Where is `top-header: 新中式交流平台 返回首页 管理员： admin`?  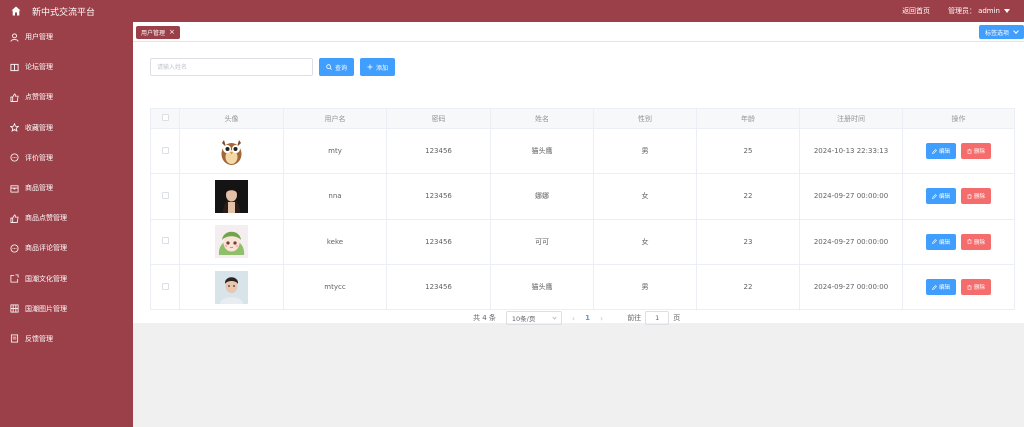 top-header: 新中式交流平台 返回首页 管理员： admin is located at coordinates (512, 11).